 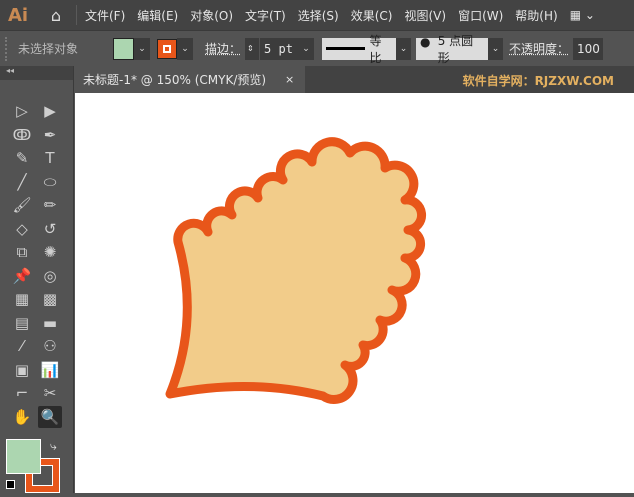 What do you see at coordinates (211, 15) in the screenshot?
I see `menu-object: 对象(O)` at bounding box center [211, 15].